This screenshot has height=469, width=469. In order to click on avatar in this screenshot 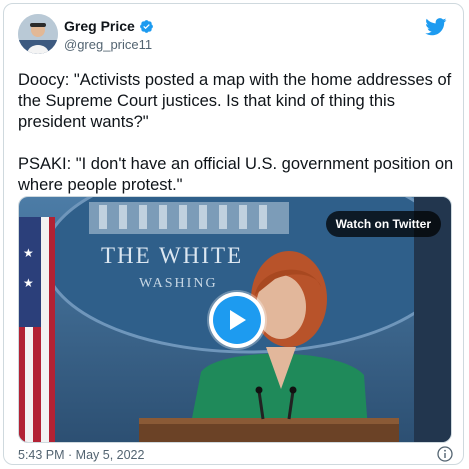, I will do `click(38, 34)`.